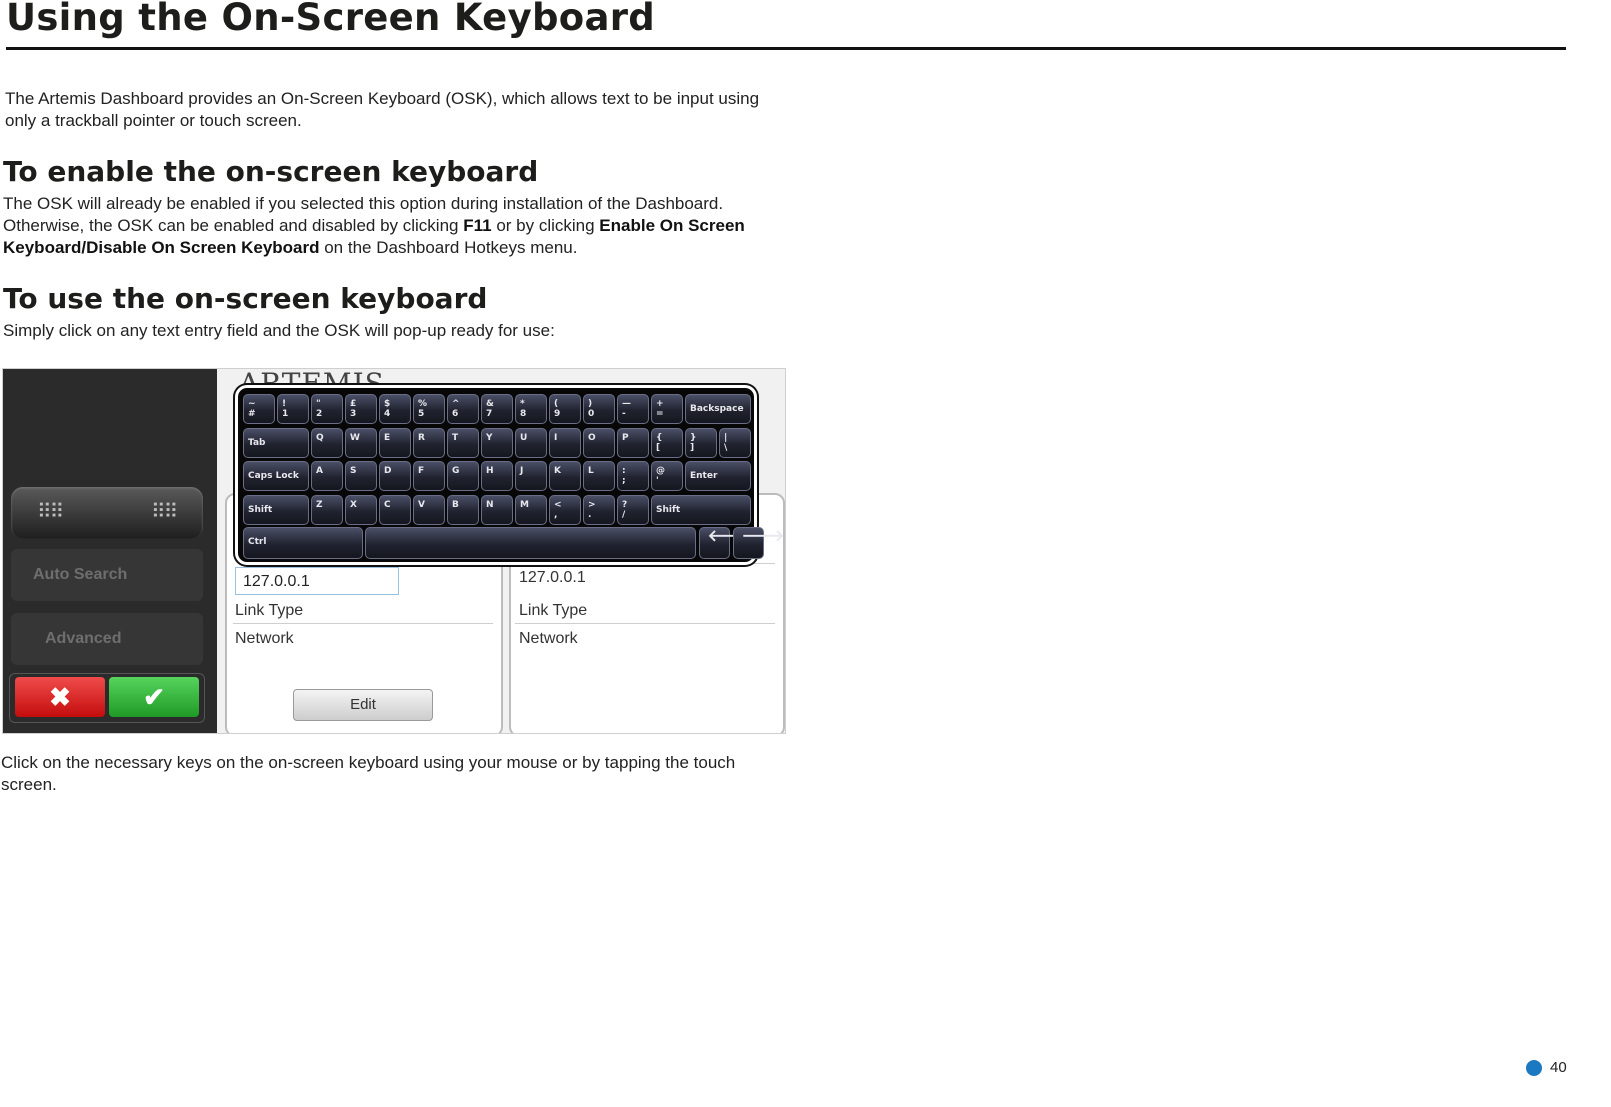 Image resolution: width=1611 pixels, height=1107 pixels. What do you see at coordinates (599, 409) in the screenshot?
I see `key-)0: ) 0` at bounding box center [599, 409].